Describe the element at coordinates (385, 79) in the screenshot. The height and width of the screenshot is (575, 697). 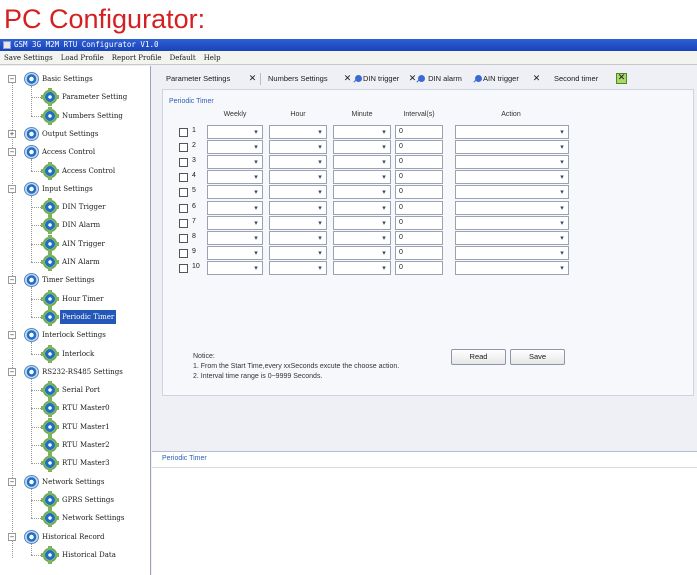
I see `tab-din-trigger: DIN trigger ✕` at that location.